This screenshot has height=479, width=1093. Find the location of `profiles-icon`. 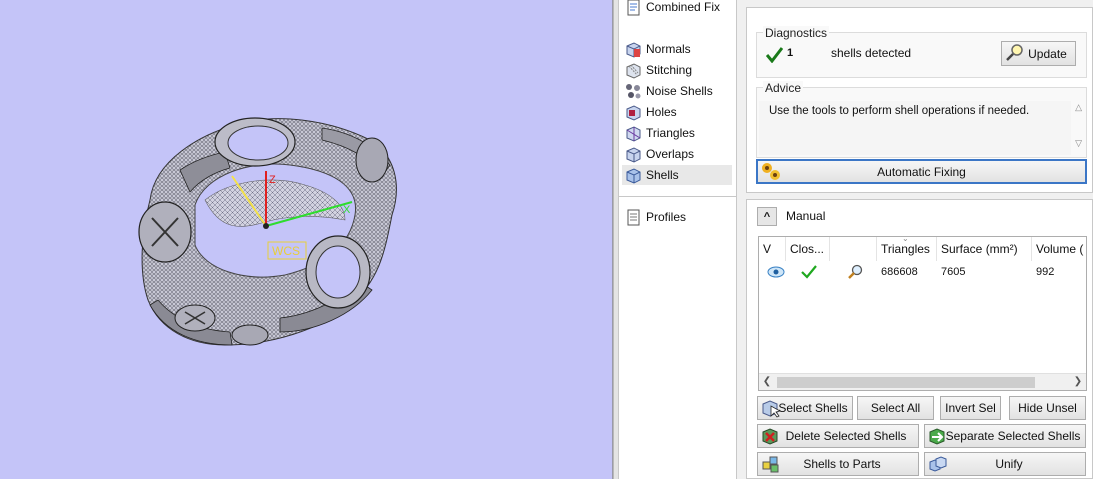

profiles-icon is located at coordinates (633, 217).